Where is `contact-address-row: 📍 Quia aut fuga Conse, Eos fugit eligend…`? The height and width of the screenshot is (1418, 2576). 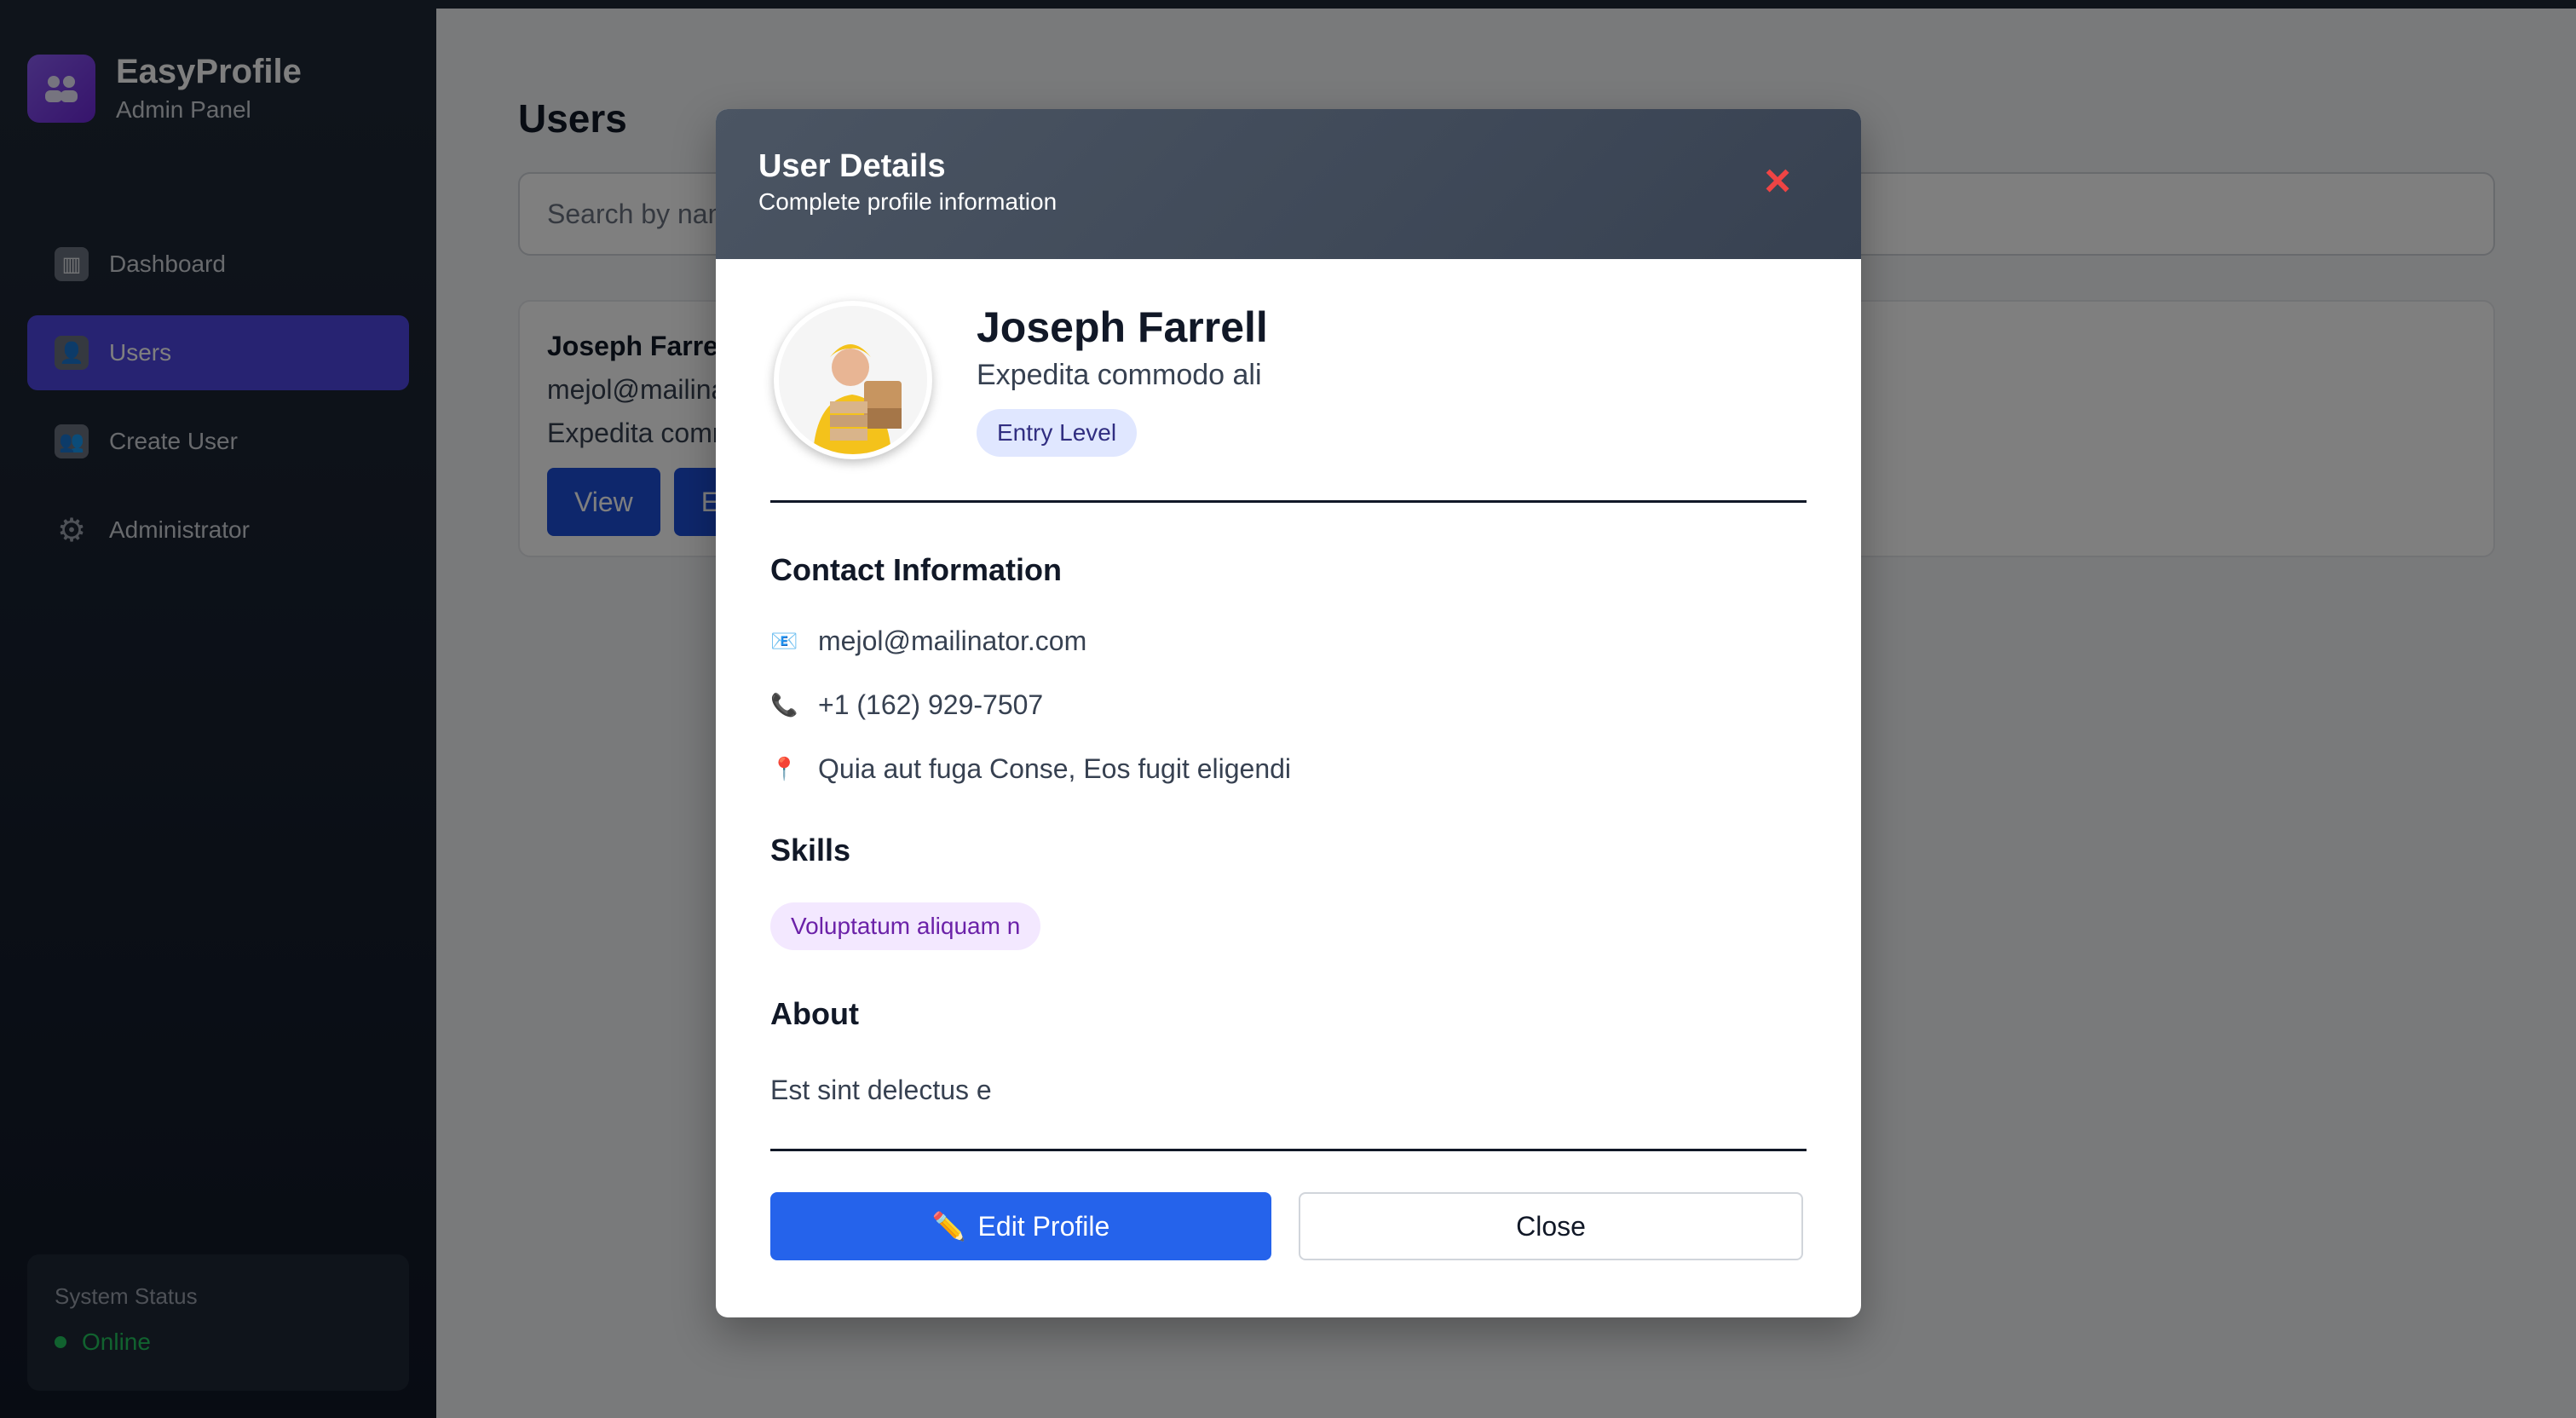
contact-address-row: 📍 Quia aut fuga Conse, Eos fugit eligend… is located at coordinates (1288, 769).